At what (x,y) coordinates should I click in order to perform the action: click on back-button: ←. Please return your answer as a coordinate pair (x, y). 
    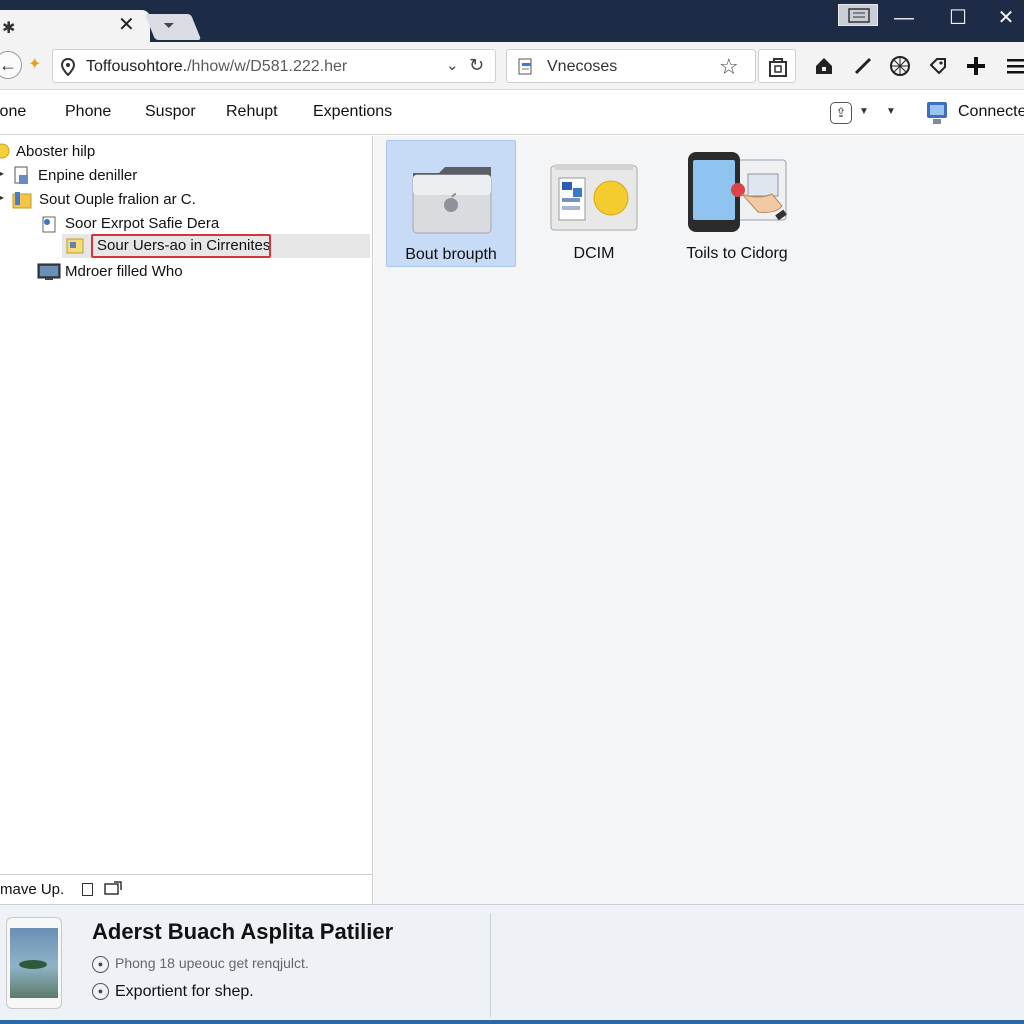
    Looking at the image, I should click on (11, 65).